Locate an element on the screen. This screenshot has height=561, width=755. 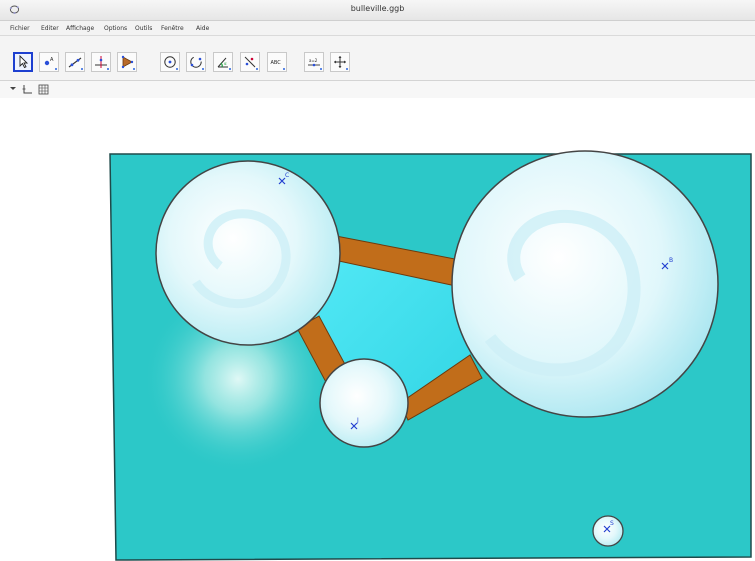
point-b-label: B is located at coordinates (671, 260).